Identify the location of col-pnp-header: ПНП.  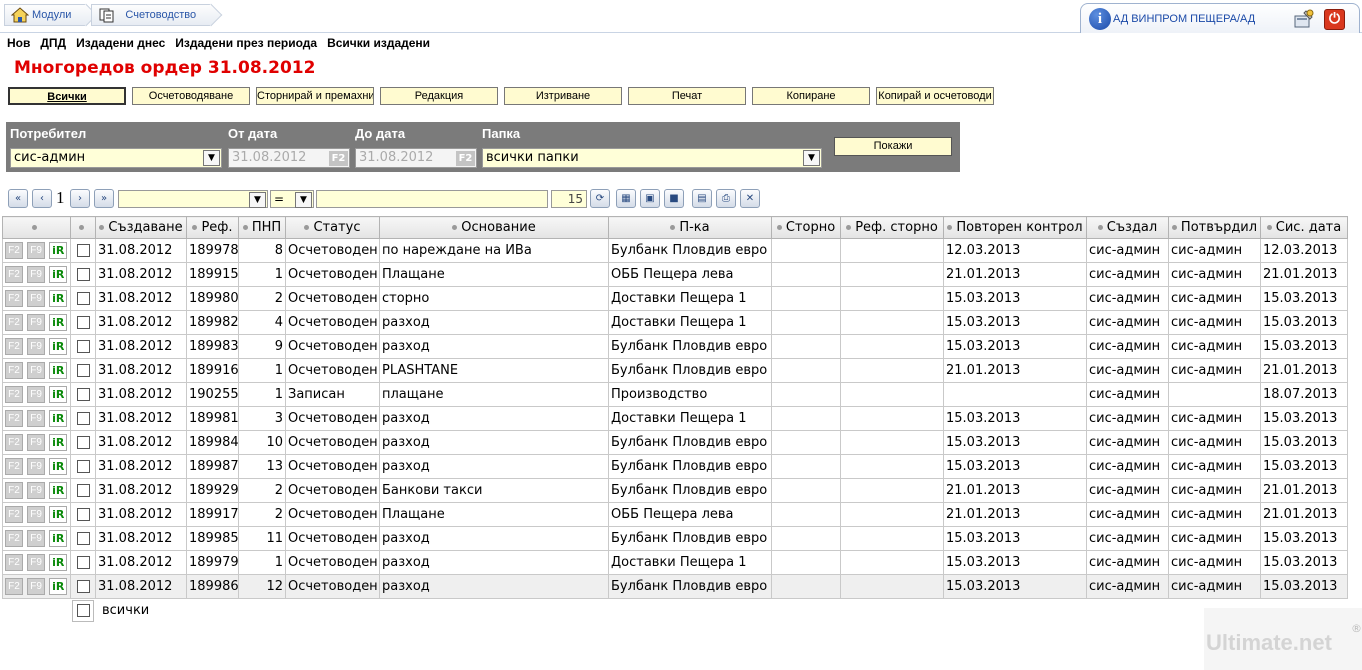
(262, 227).